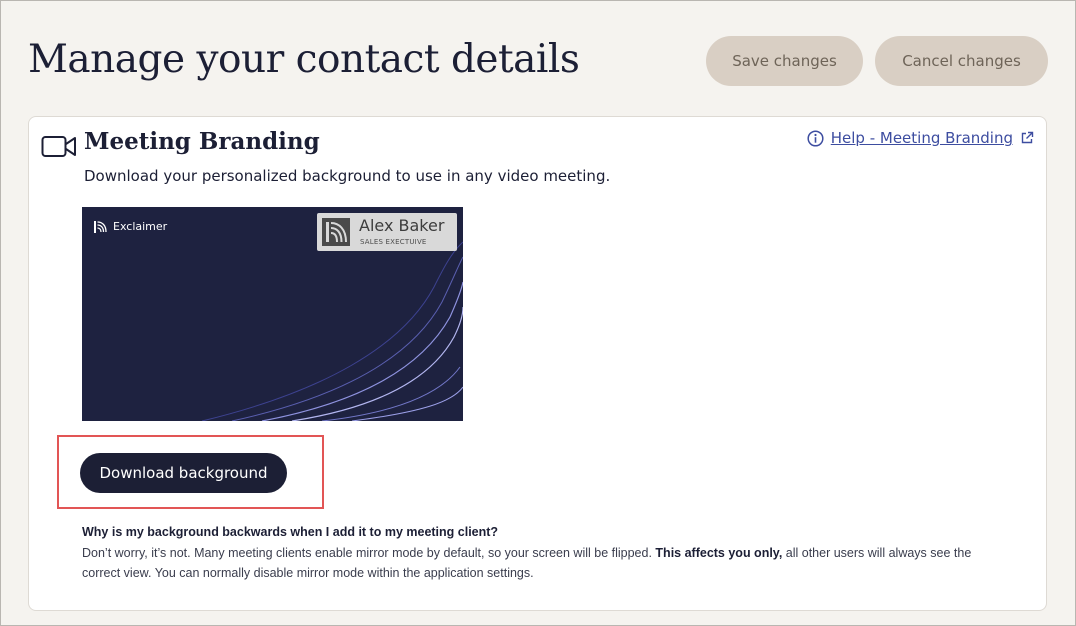 This screenshot has height=626, width=1076. What do you see at coordinates (304, 59) in the screenshot?
I see `page-title: Manage your contact details` at bounding box center [304, 59].